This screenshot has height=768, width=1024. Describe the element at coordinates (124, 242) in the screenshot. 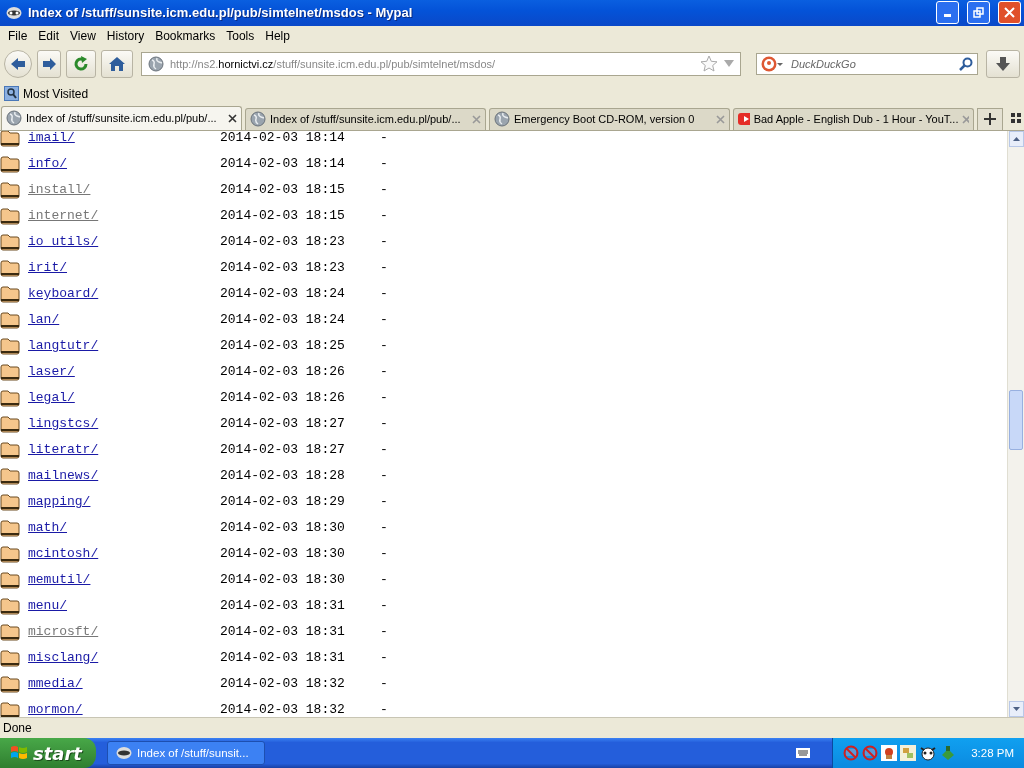

I see `folder-link: io_utils/` at that location.